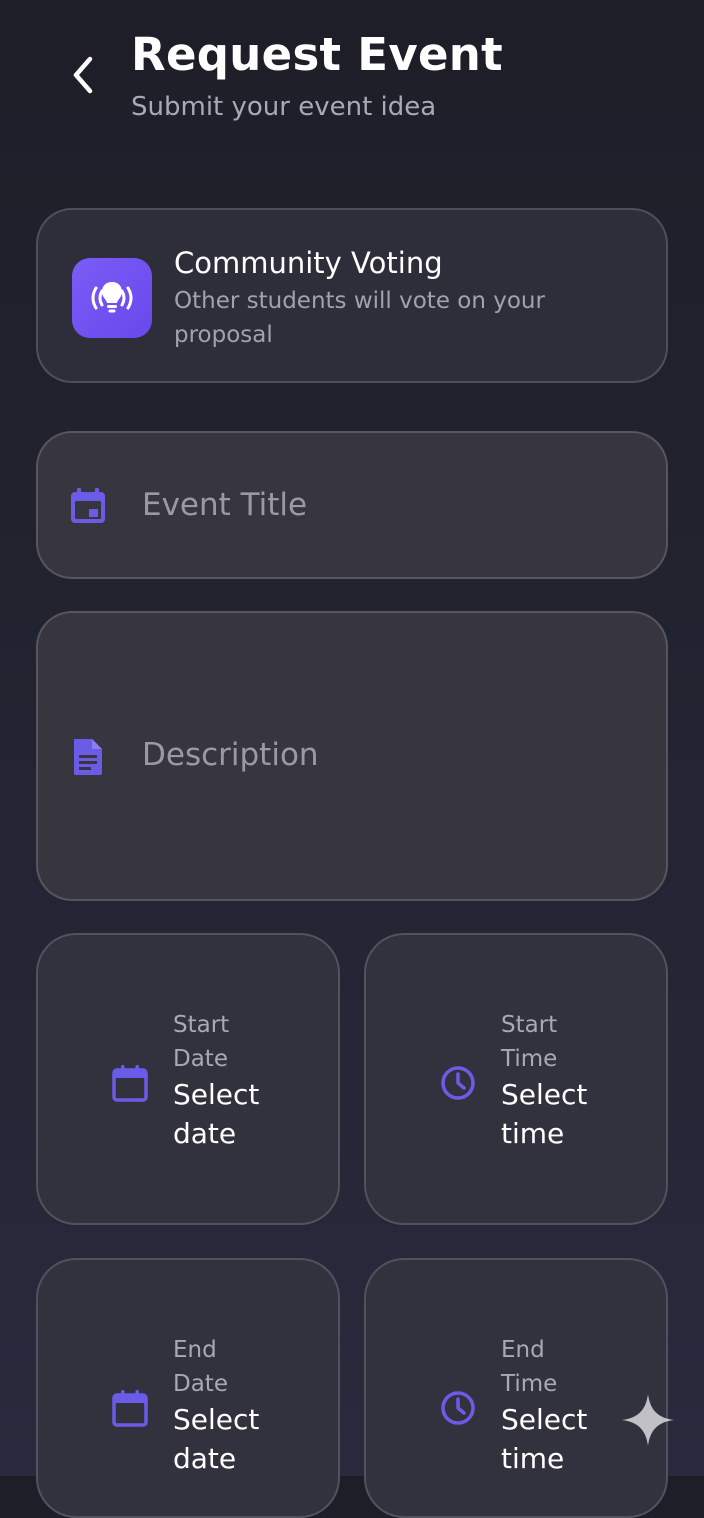 This screenshot has width=704, height=1518. Describe the element at coordinates (201, 1042) in the screenshot. I see `start-date-label: Start Date` at that location.